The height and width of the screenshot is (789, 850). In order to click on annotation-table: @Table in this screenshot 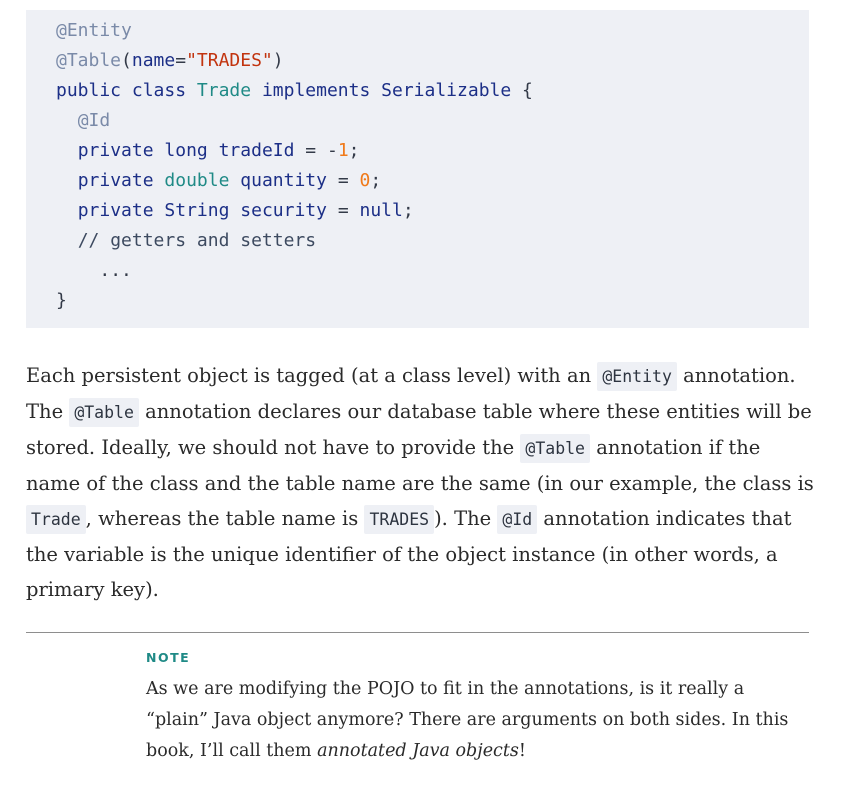, I will do `click(89, 60)`.